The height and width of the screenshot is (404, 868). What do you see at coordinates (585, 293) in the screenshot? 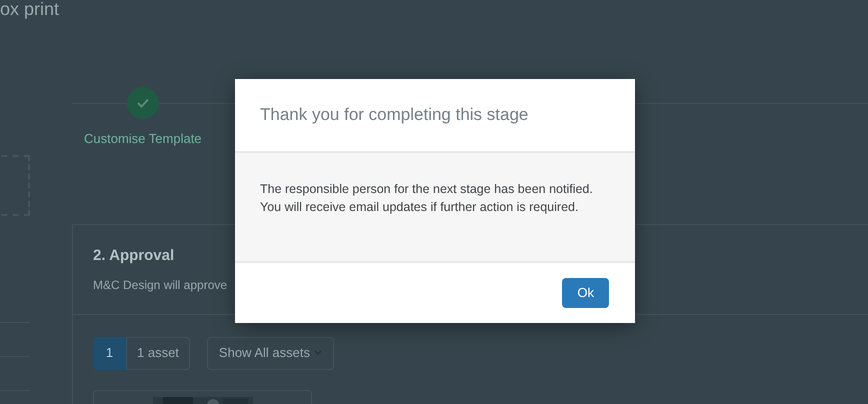
I see `ok-button: Ok` at bounding box center [585, 293].